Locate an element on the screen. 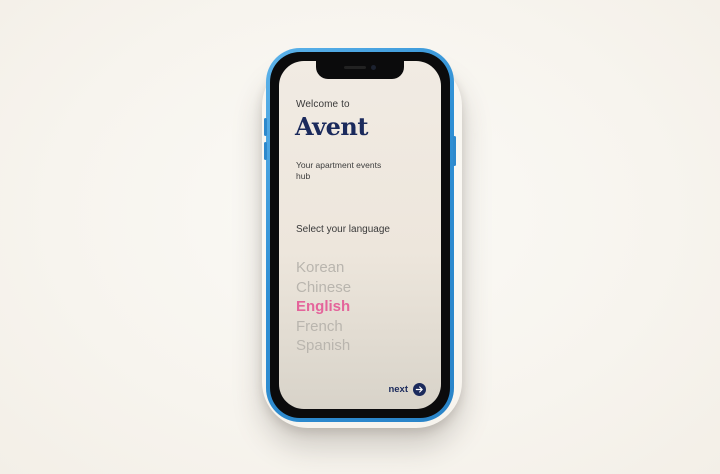  language-option-french: French is located at coordinates (323, 327).